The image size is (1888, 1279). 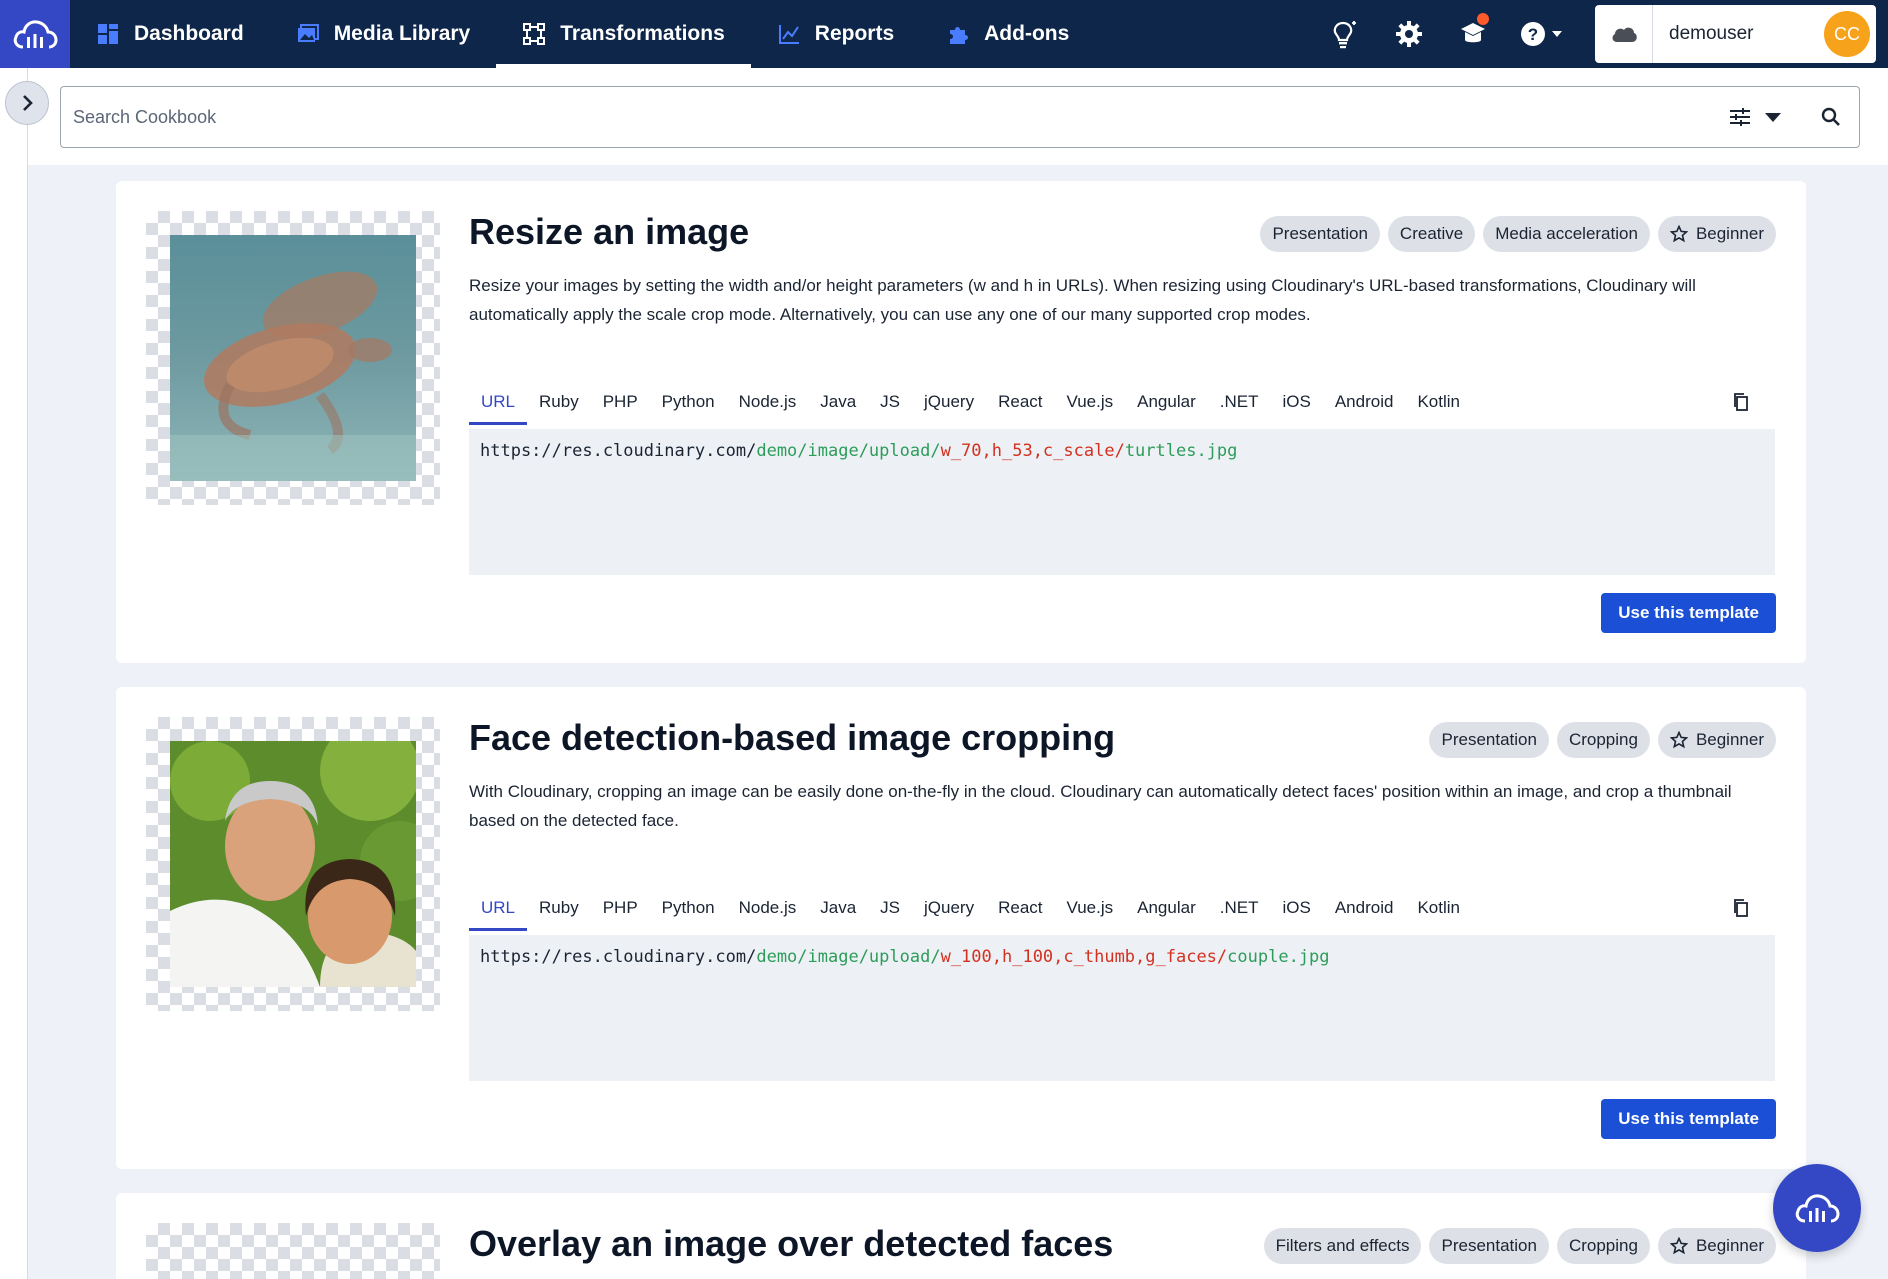 I want to click on nav-addons-label: Add-ons, so click(x=1027, y=33).